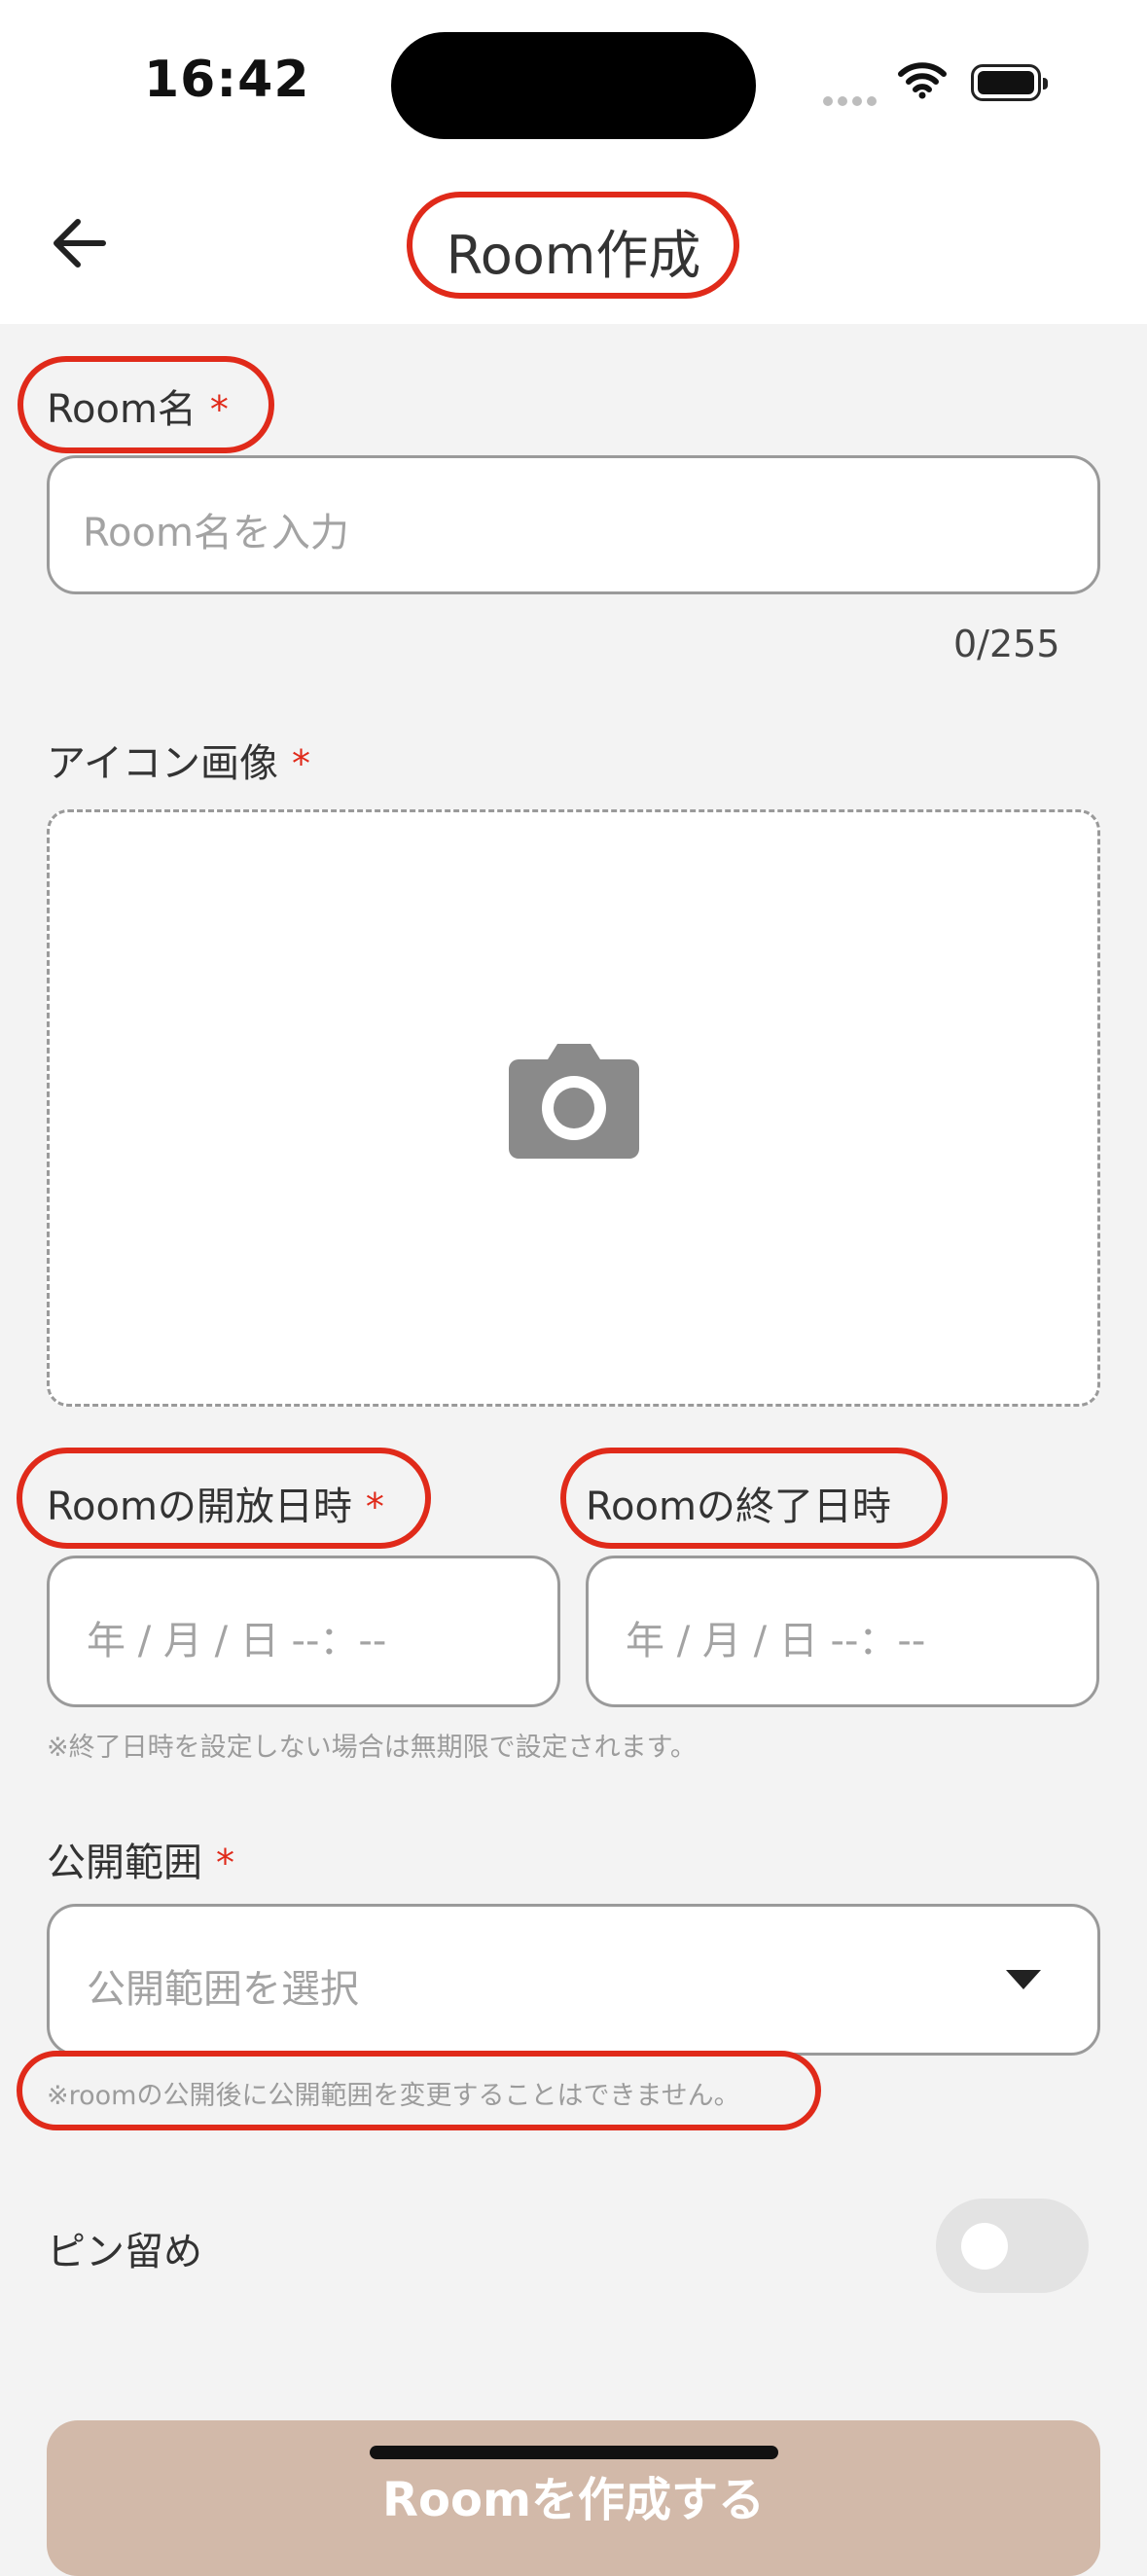  Describe the element at coordinates (372, 1748) in the screenshot. I see `end-datetime-hint: ※終了日時を設定しない場合は無期限で設定されます。` at that location.